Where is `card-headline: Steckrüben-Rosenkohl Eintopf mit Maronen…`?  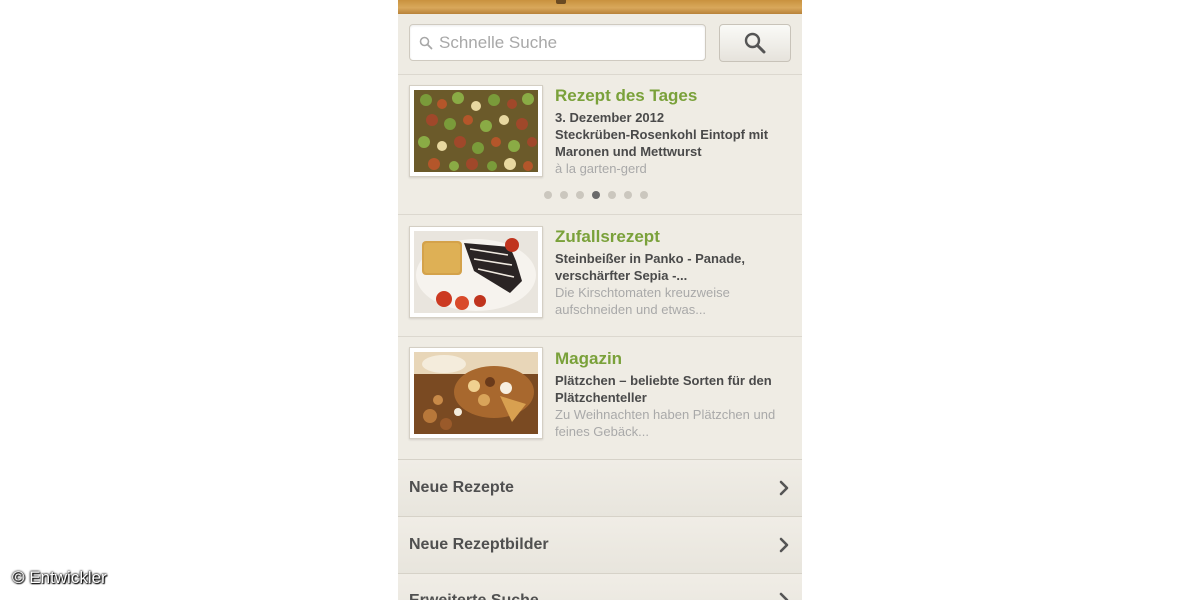 card-headline: Steckrüben-Rosenkohl Eintopf mit Maronen… is located at coordinates (662, 143).